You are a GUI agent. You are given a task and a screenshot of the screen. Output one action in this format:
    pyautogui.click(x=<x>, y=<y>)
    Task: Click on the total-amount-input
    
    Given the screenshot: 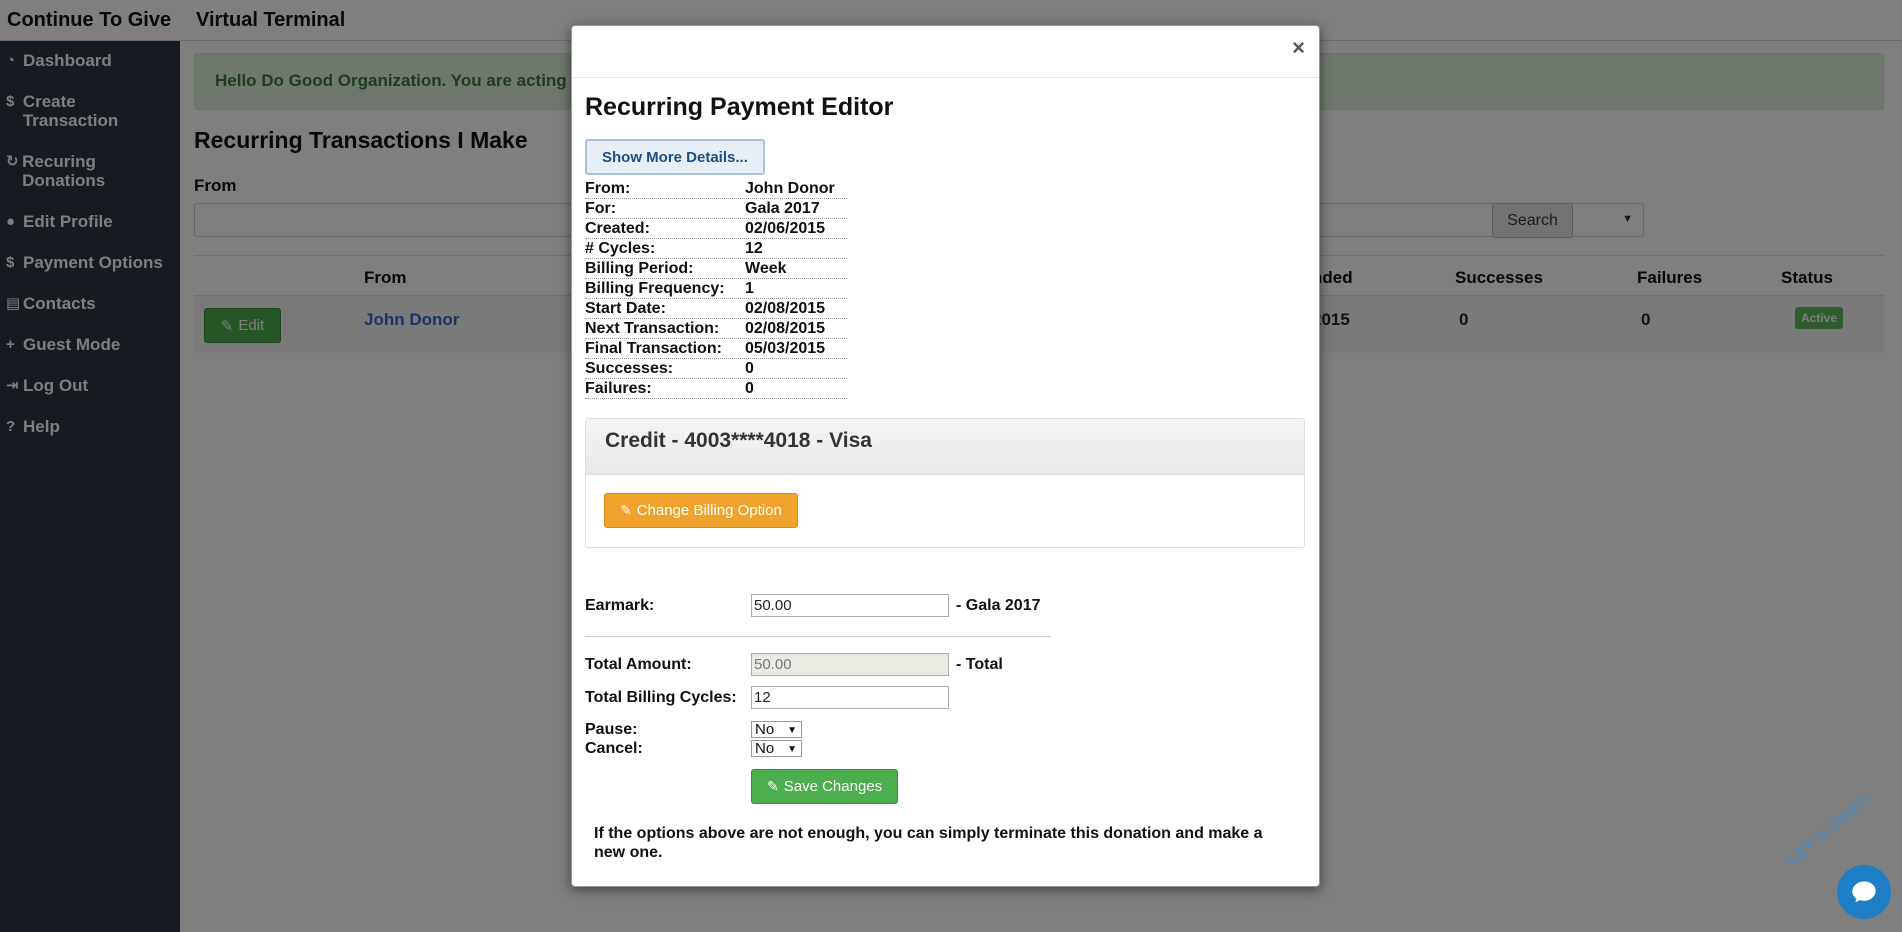 What is the action you would take?
    pyautogui.click(x=850, y=664)
    